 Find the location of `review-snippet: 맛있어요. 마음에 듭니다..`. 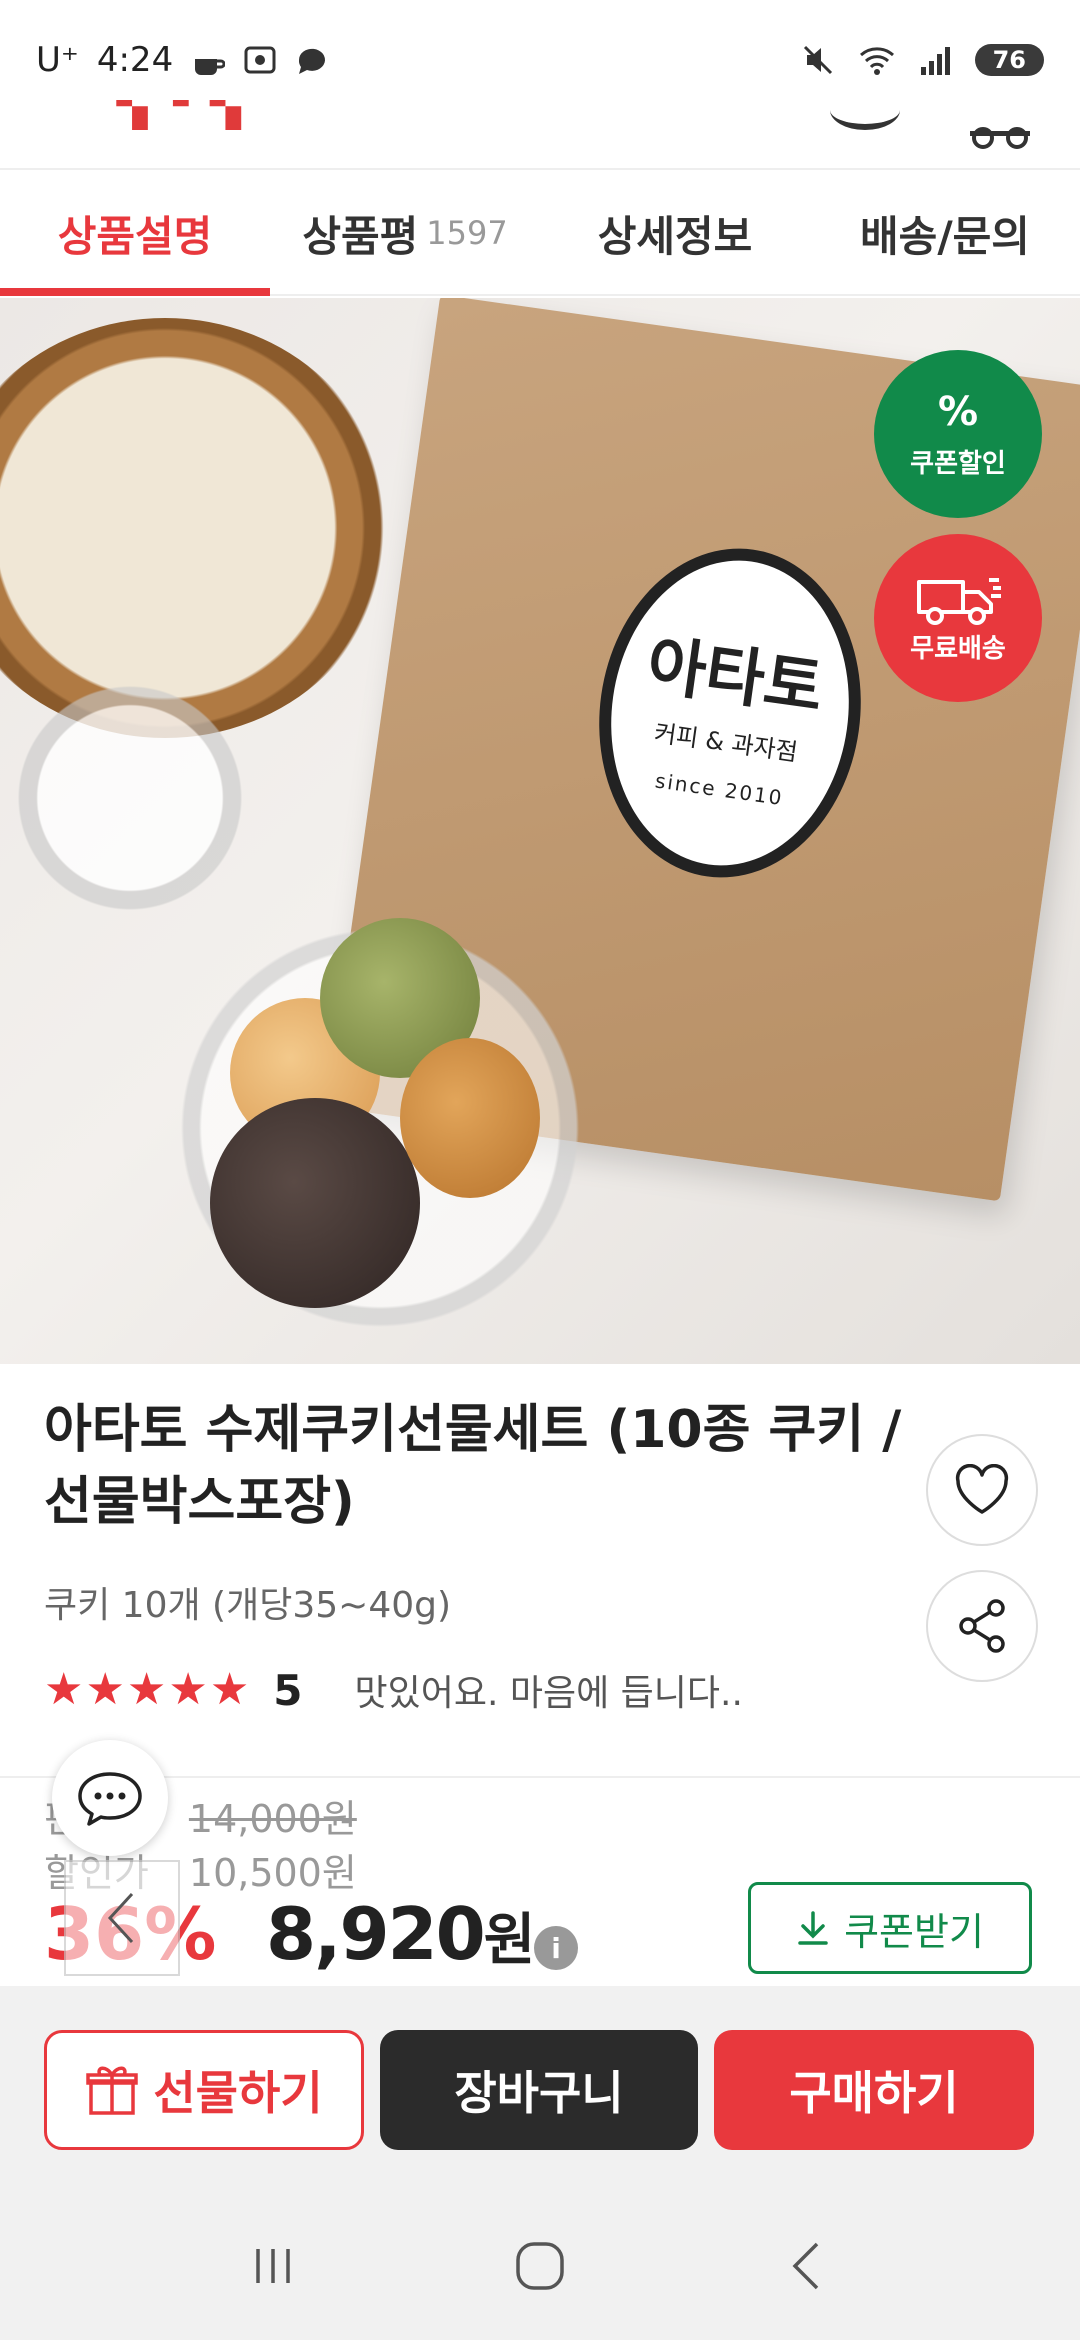

review-snippet: 맛있어요. 마음에 듭니다.. is located at coordinates (548, 1693).